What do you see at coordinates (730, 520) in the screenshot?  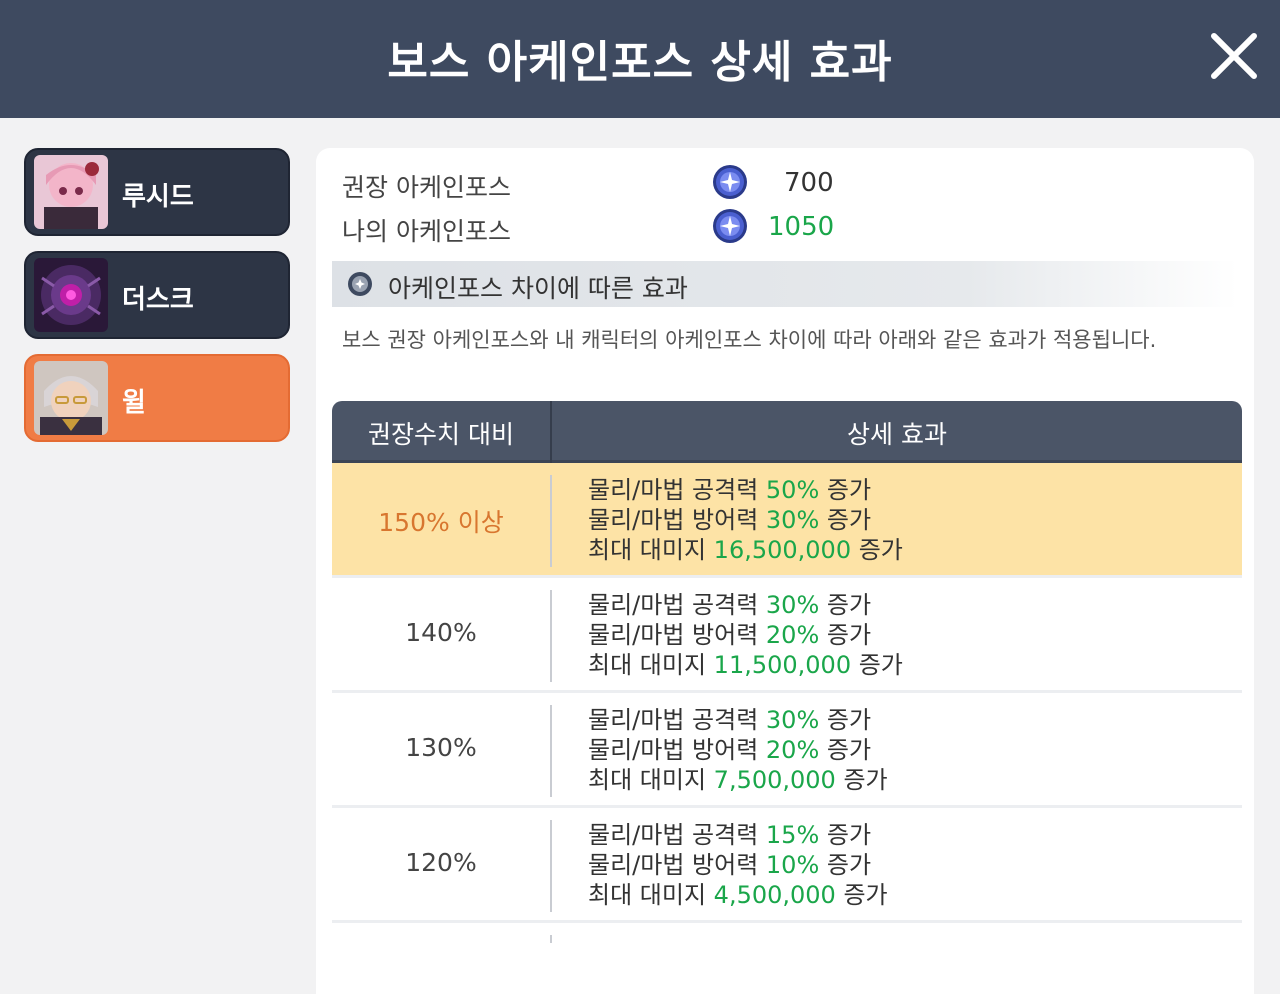 I see `effect-line: 물리/마법 방어력 30% 증가` at bounding box center [730, 520].